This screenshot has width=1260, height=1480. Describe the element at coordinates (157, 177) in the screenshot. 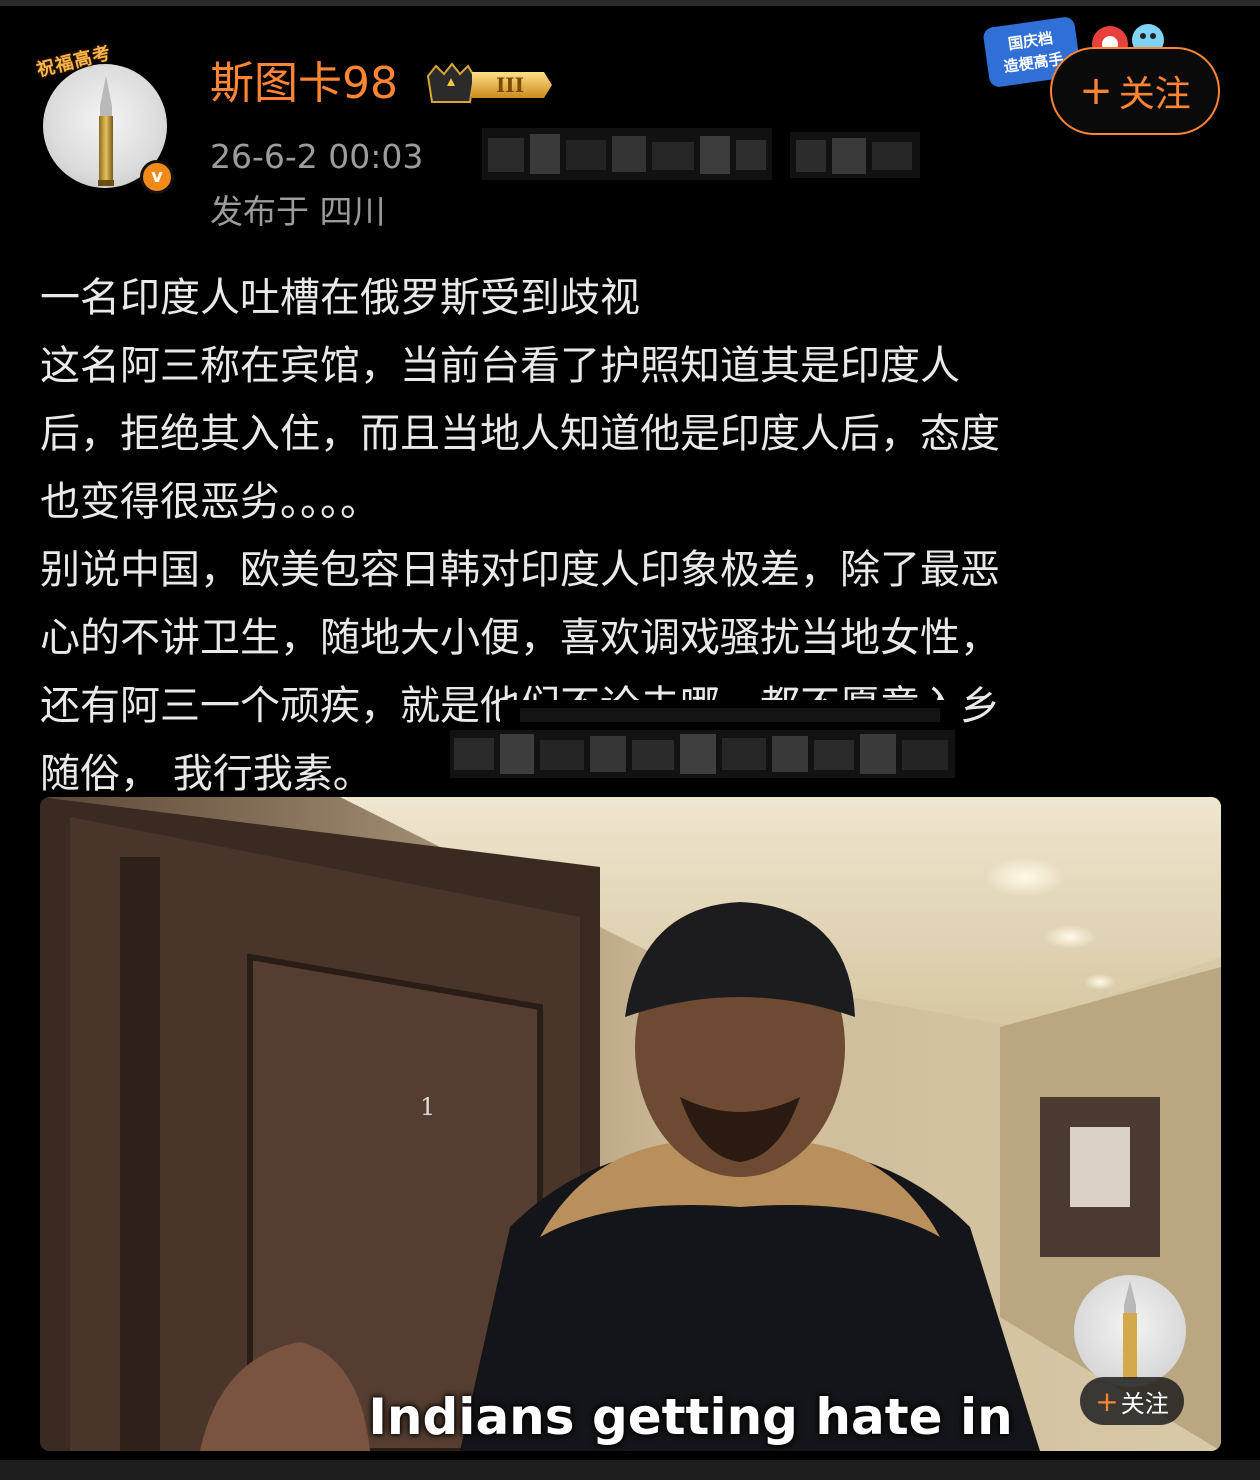

I see `verified-icon: v` at that location.